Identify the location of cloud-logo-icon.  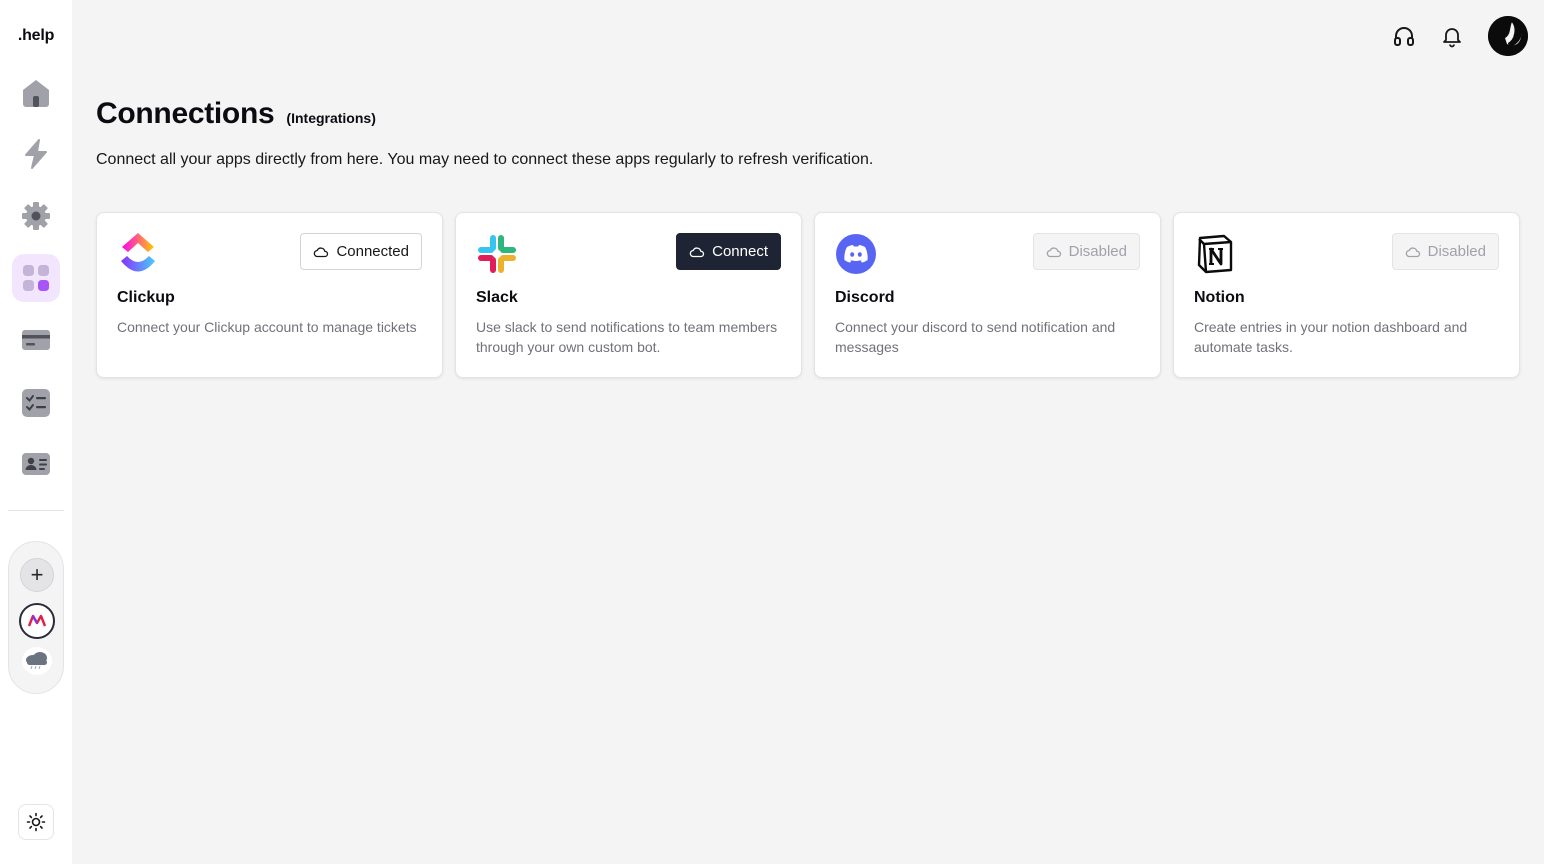
(36, 661).